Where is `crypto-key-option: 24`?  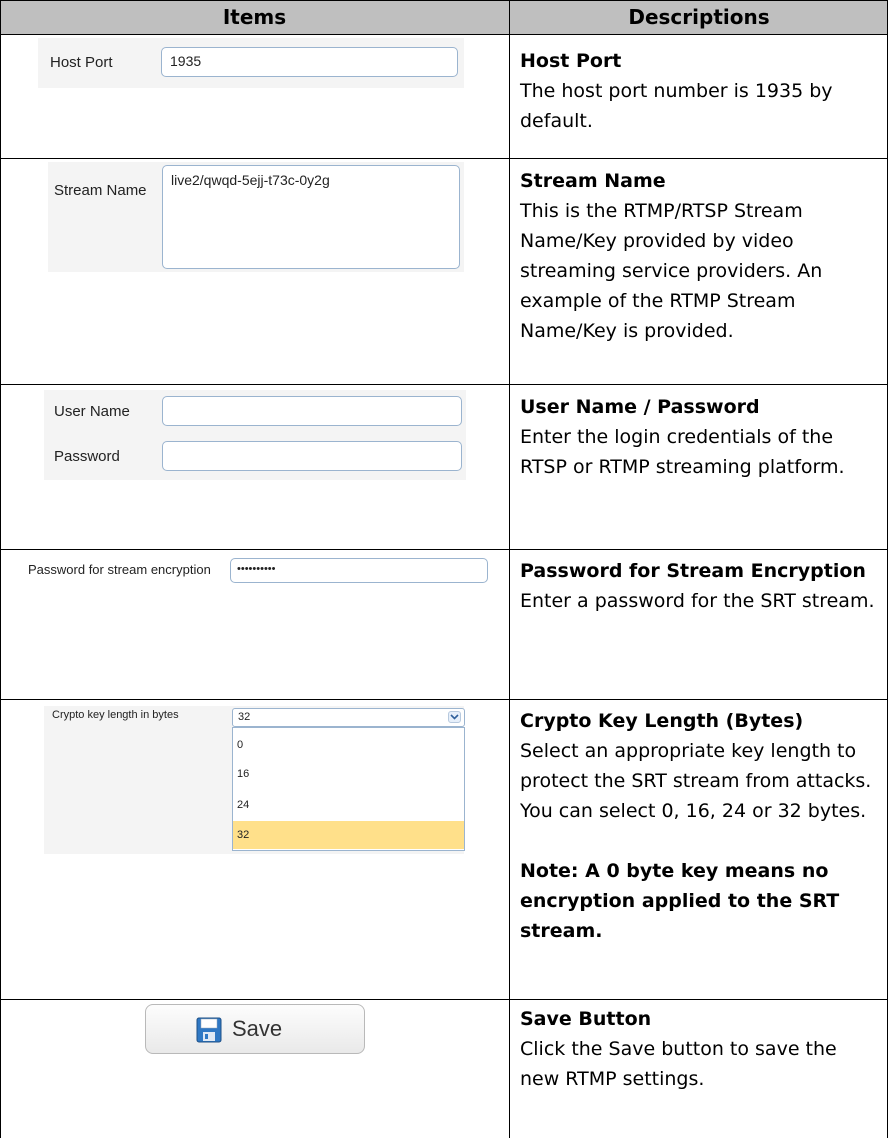
crypto-key-option: 24 is located at coordinates (348, 805).